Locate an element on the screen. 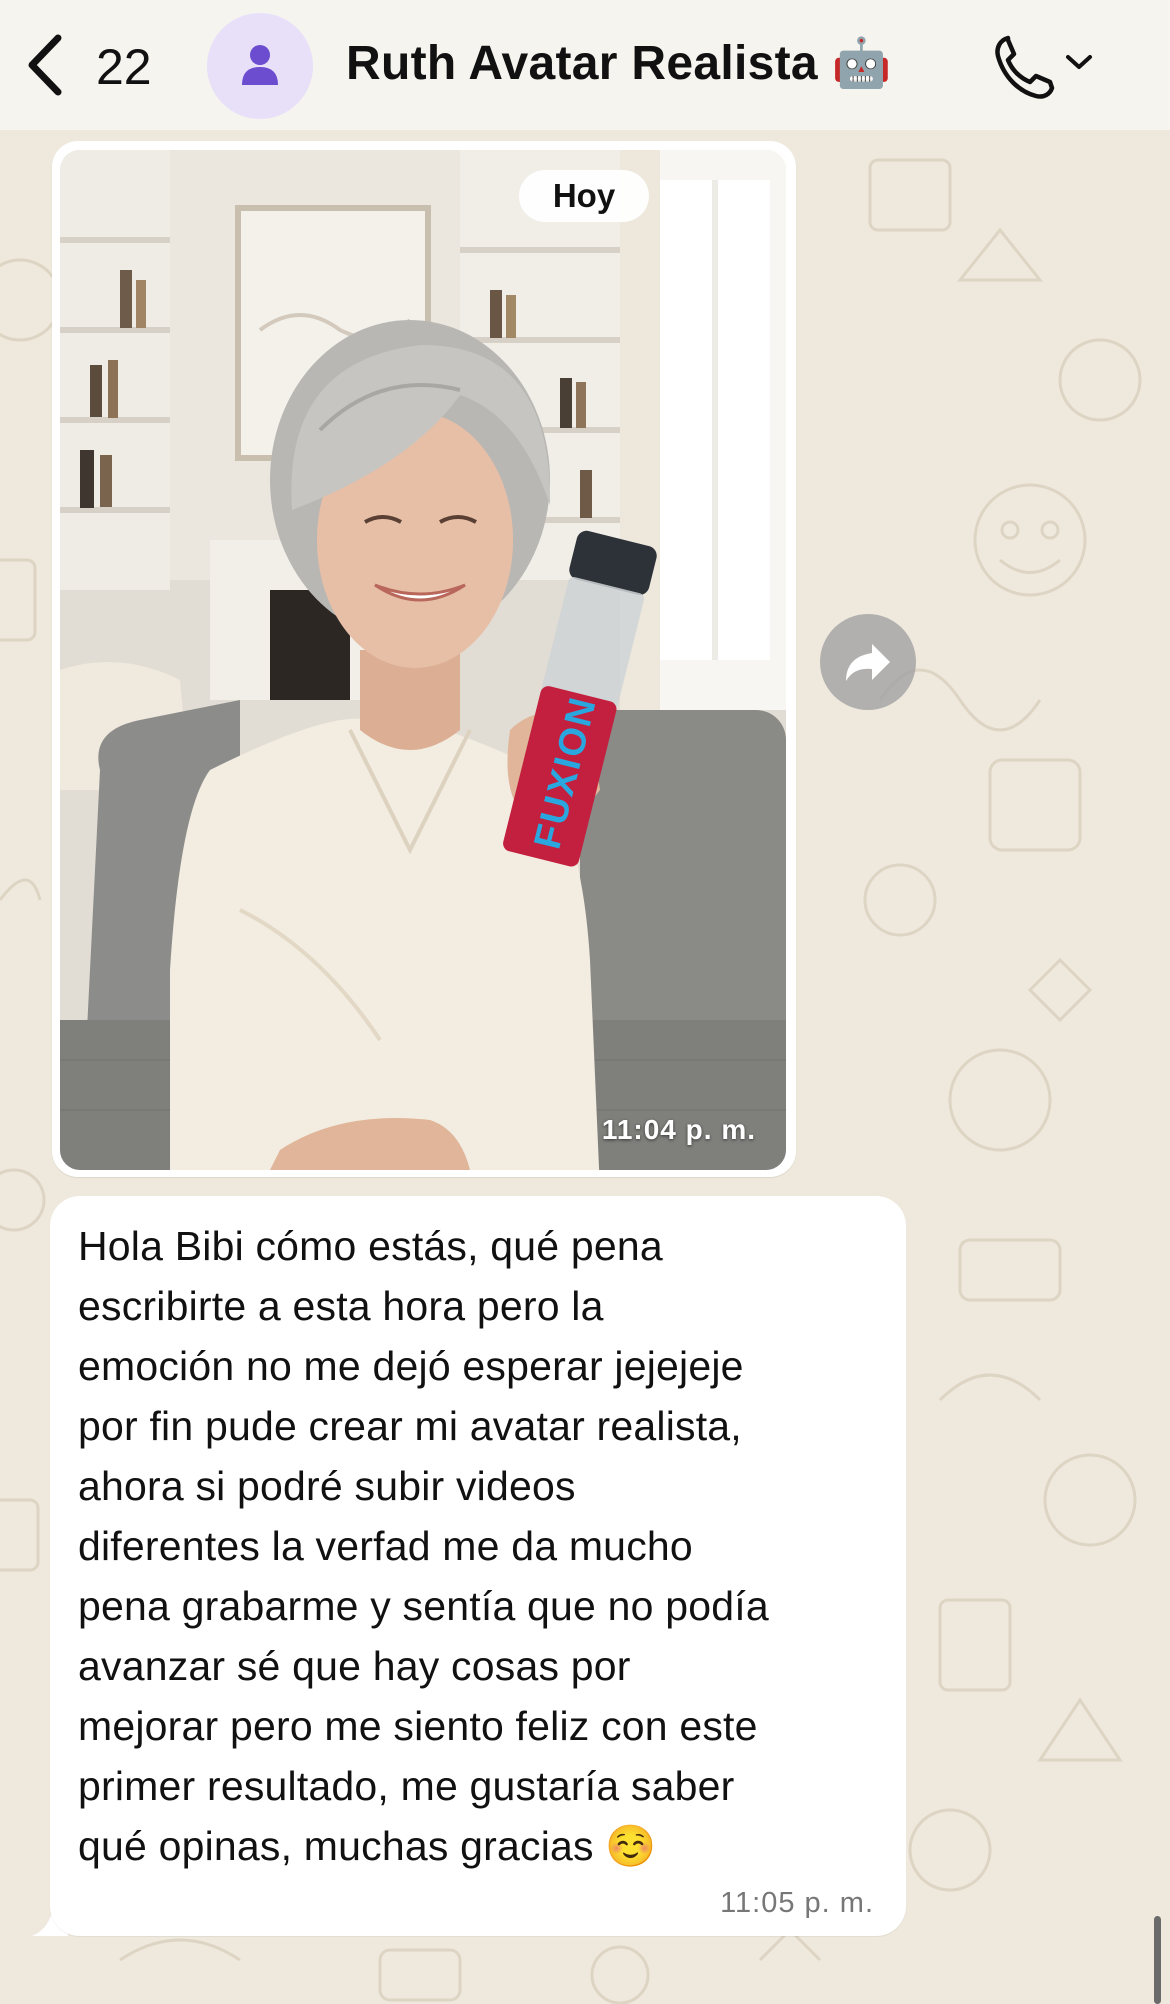 The width and height of the screenshot is (1170, 2004). forward-button is located at coordinates (868, 662).